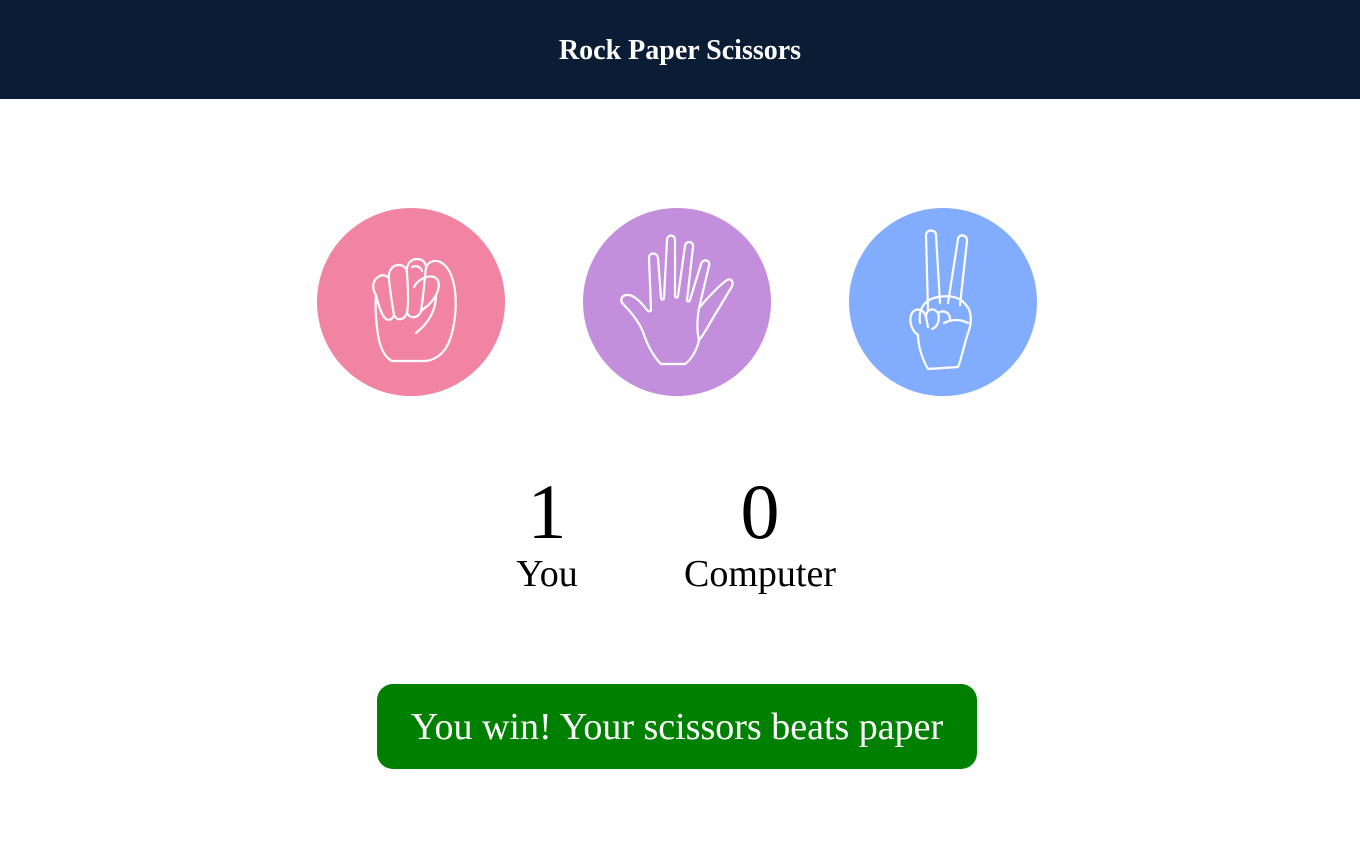  What do you see at coordinates (760, 574) in the screenshot?
I see `computer-score-label: Computer` at bounding box center [760, 574].